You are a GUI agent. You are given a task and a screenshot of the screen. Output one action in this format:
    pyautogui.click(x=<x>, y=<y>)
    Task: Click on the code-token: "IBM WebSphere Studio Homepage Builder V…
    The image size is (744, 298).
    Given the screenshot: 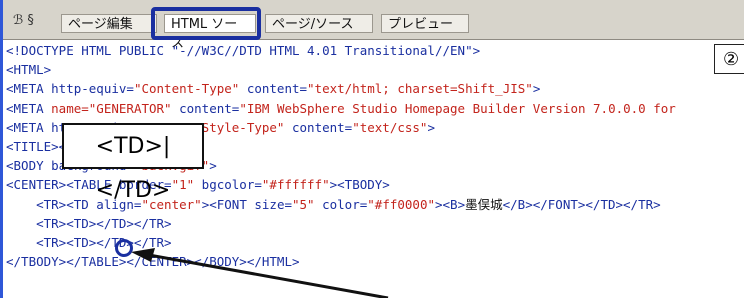 What is the action you would take?
    pyautogui.click(x=457, y=108)
    